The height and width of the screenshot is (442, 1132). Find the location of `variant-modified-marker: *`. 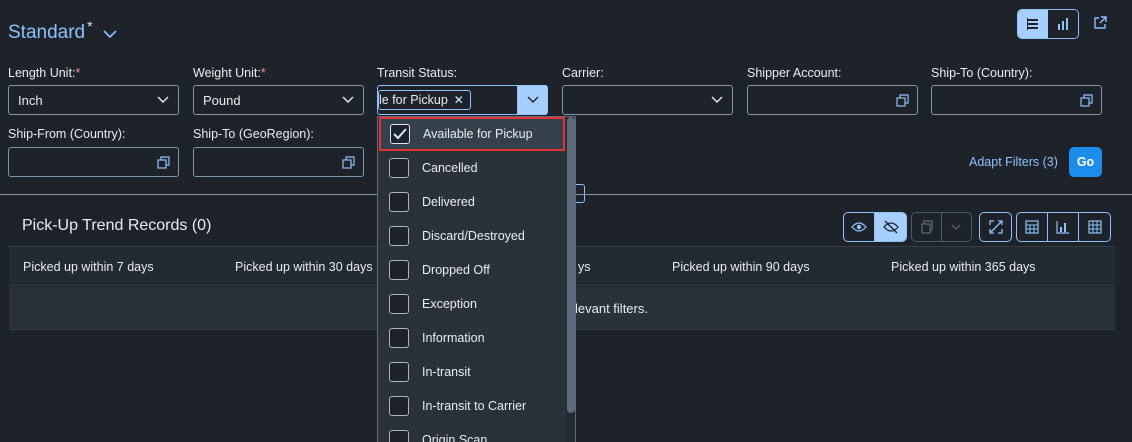

variant-modified-marker: * is located at coordinates (90, 26).